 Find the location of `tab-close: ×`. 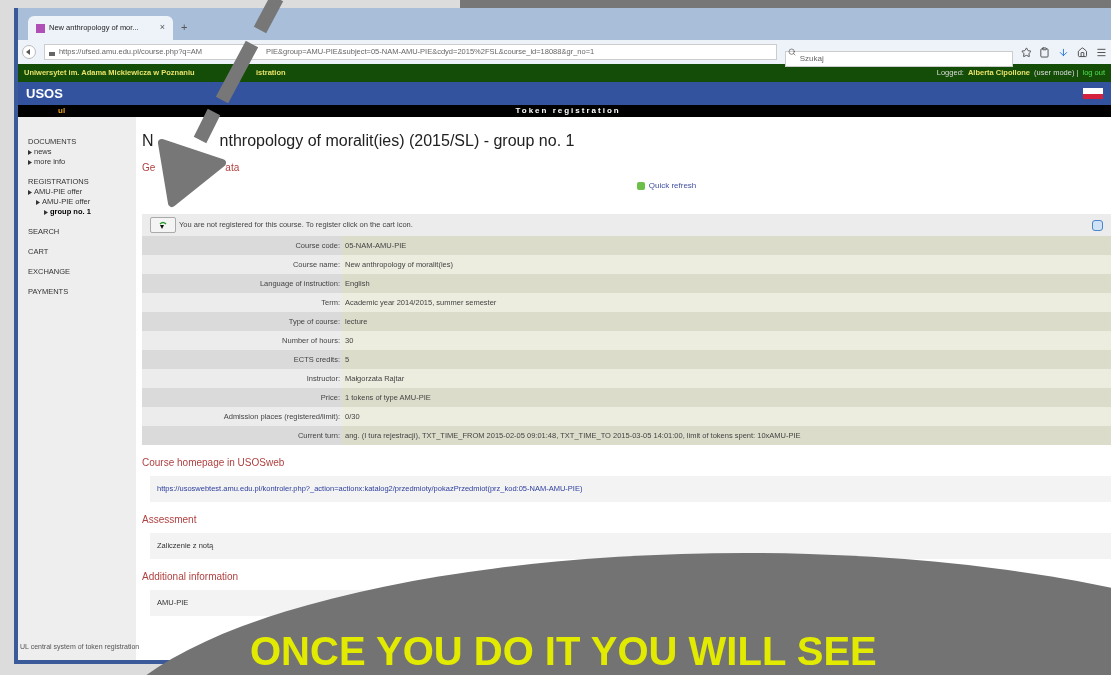

tab-close: × is located at coordinates (162, 28).